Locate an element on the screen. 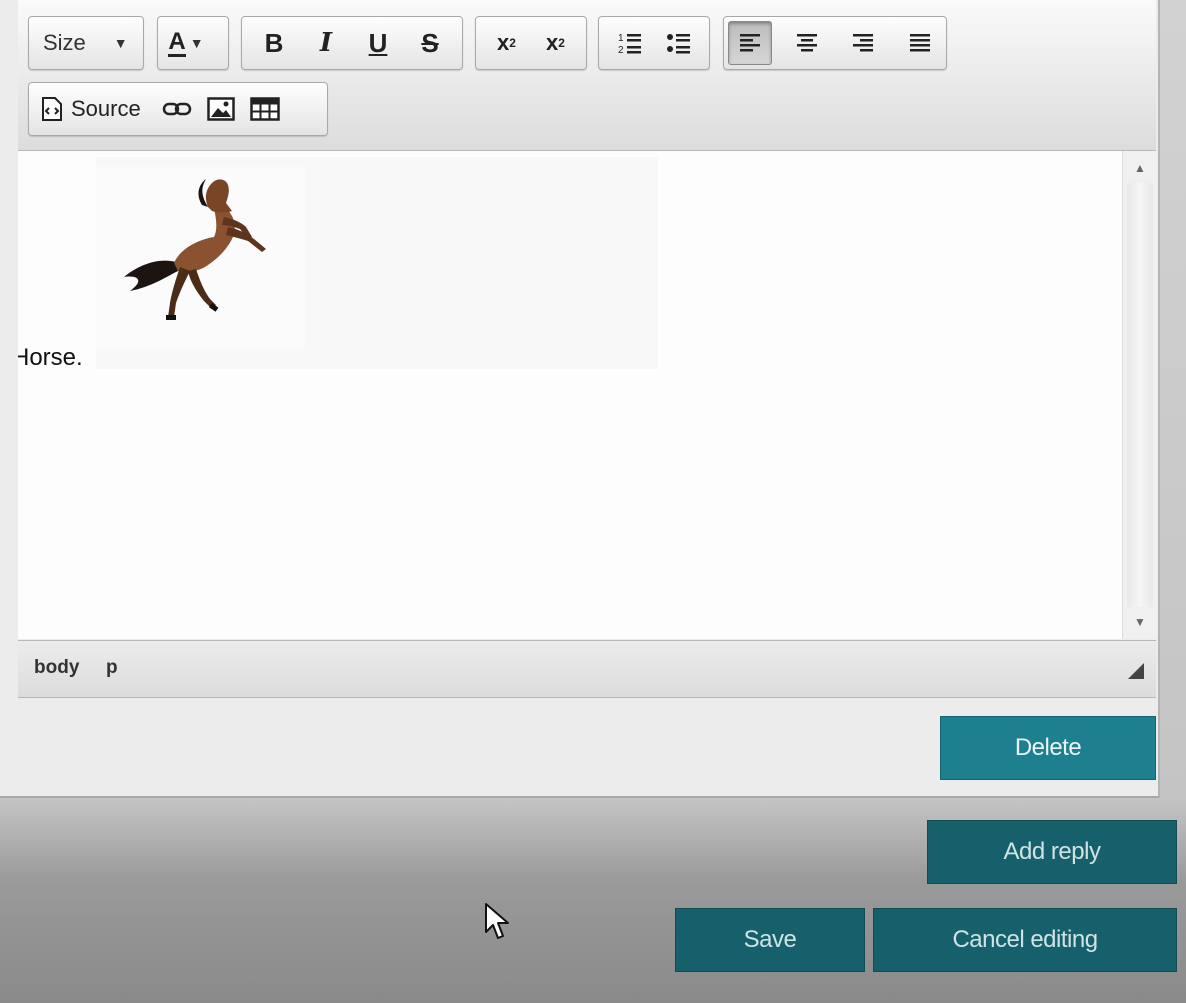  scrollbar-track is located at coordinates (1140, 395).